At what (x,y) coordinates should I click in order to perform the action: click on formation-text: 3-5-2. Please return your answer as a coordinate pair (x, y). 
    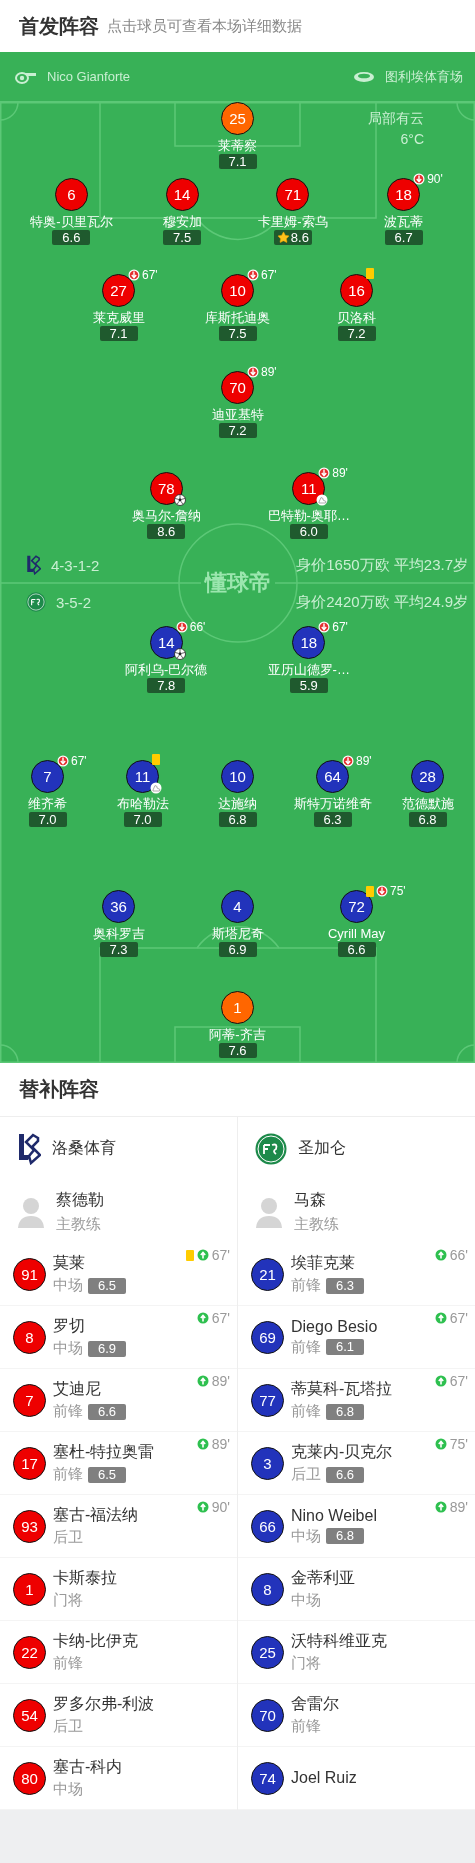
    Looking at the image, I should click on (74, 602).